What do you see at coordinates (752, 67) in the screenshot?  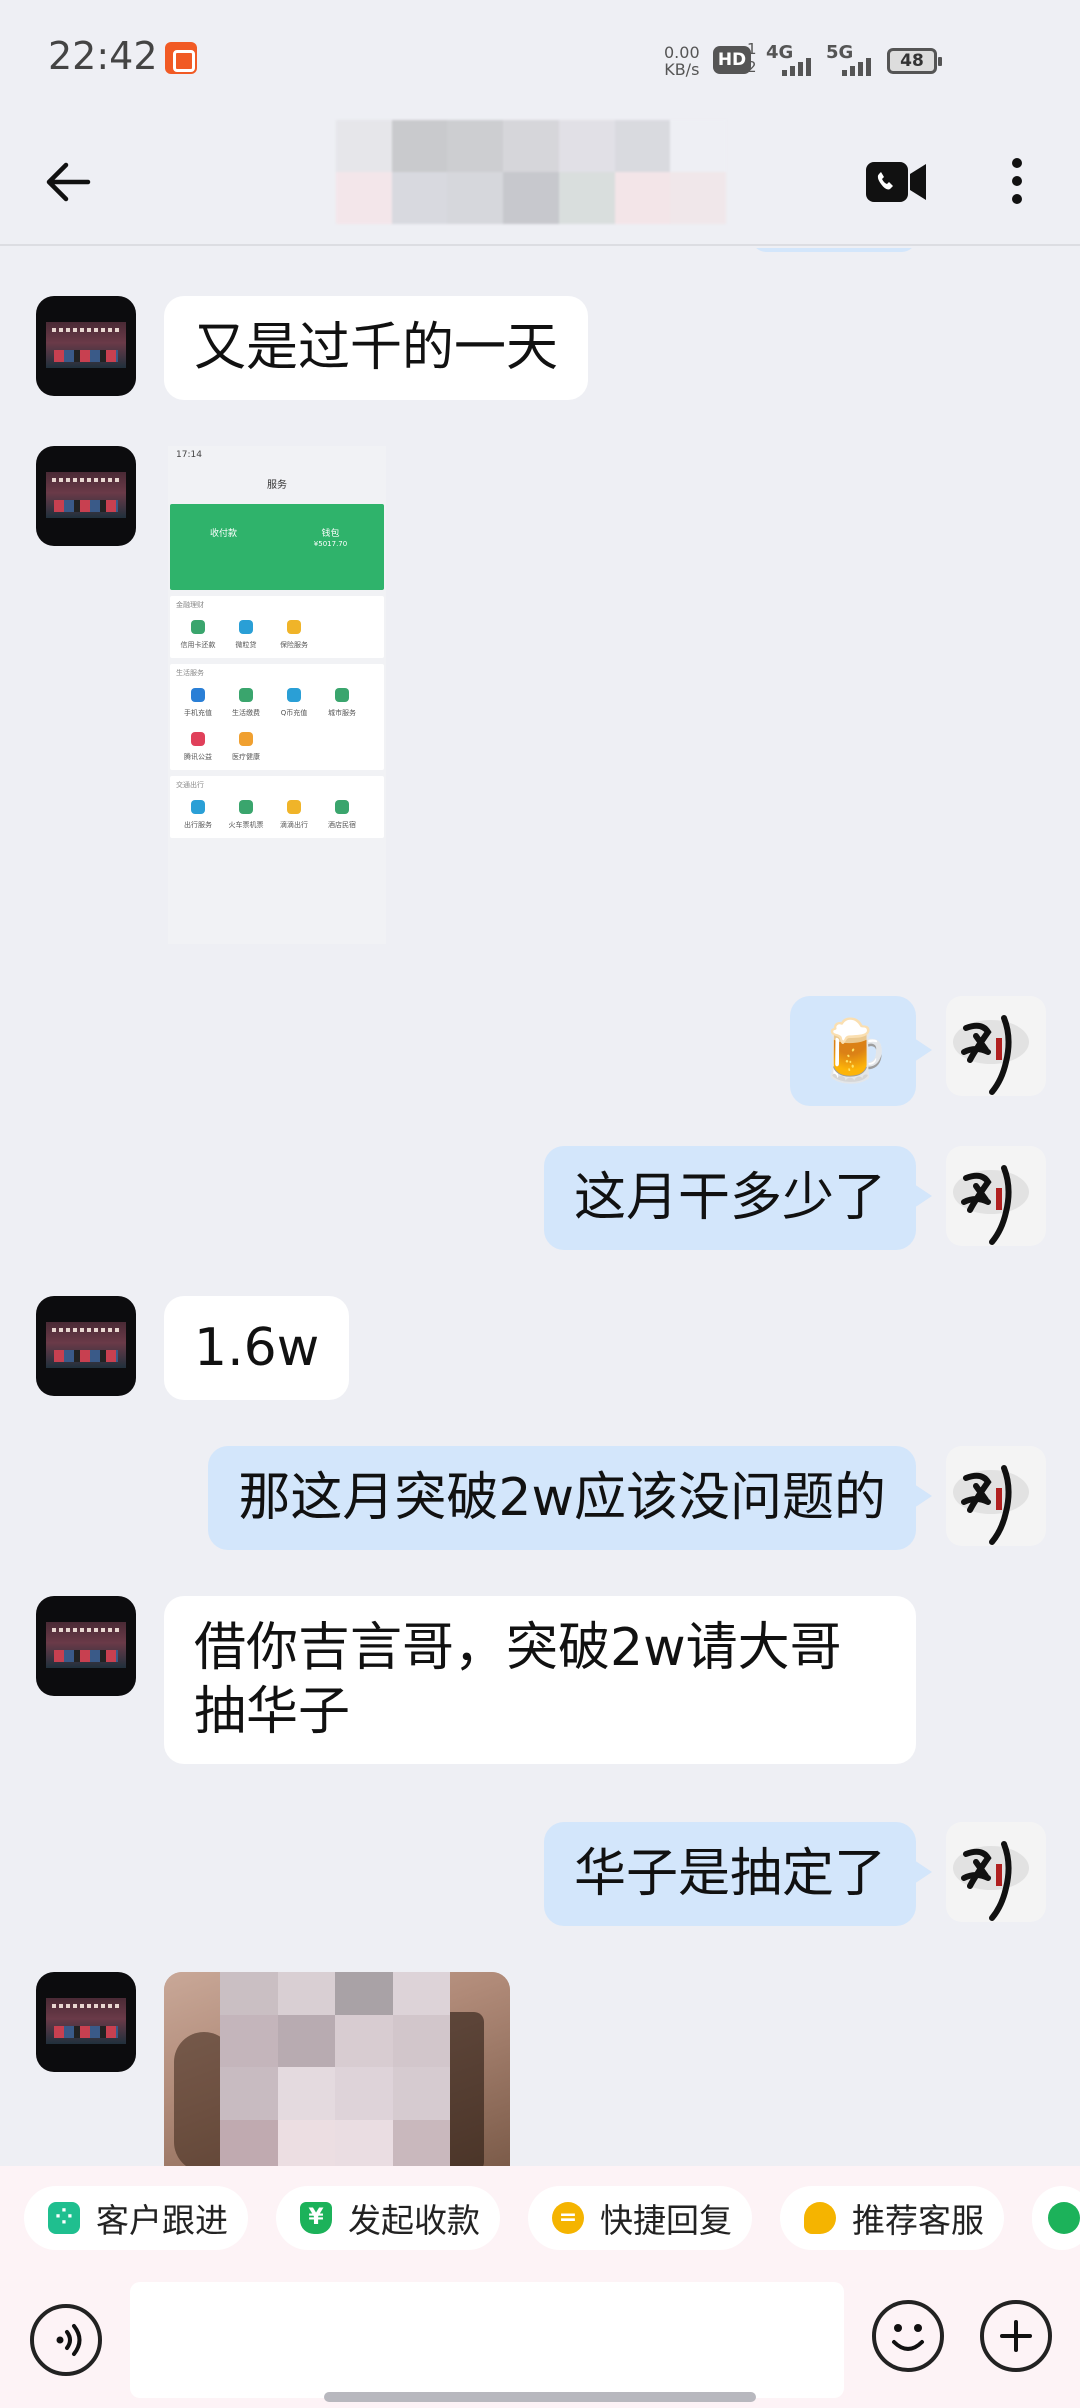 I see `sim-bottom: 2` at bounding box center [752, 67].